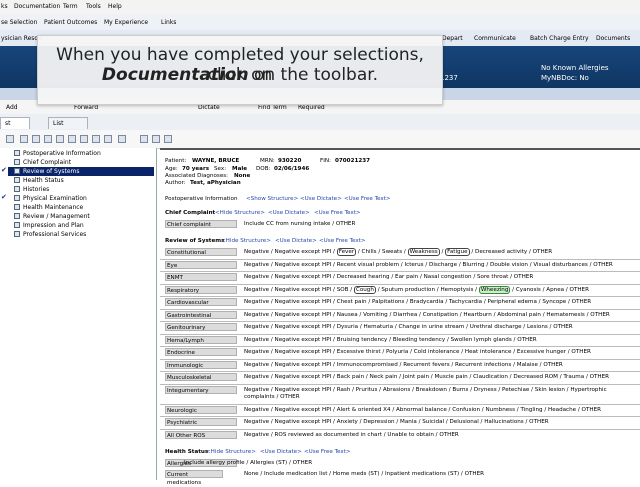  Describe the element at coordinates (168, 139) in the screenshot. I see `arrow-down-icon` at that location.